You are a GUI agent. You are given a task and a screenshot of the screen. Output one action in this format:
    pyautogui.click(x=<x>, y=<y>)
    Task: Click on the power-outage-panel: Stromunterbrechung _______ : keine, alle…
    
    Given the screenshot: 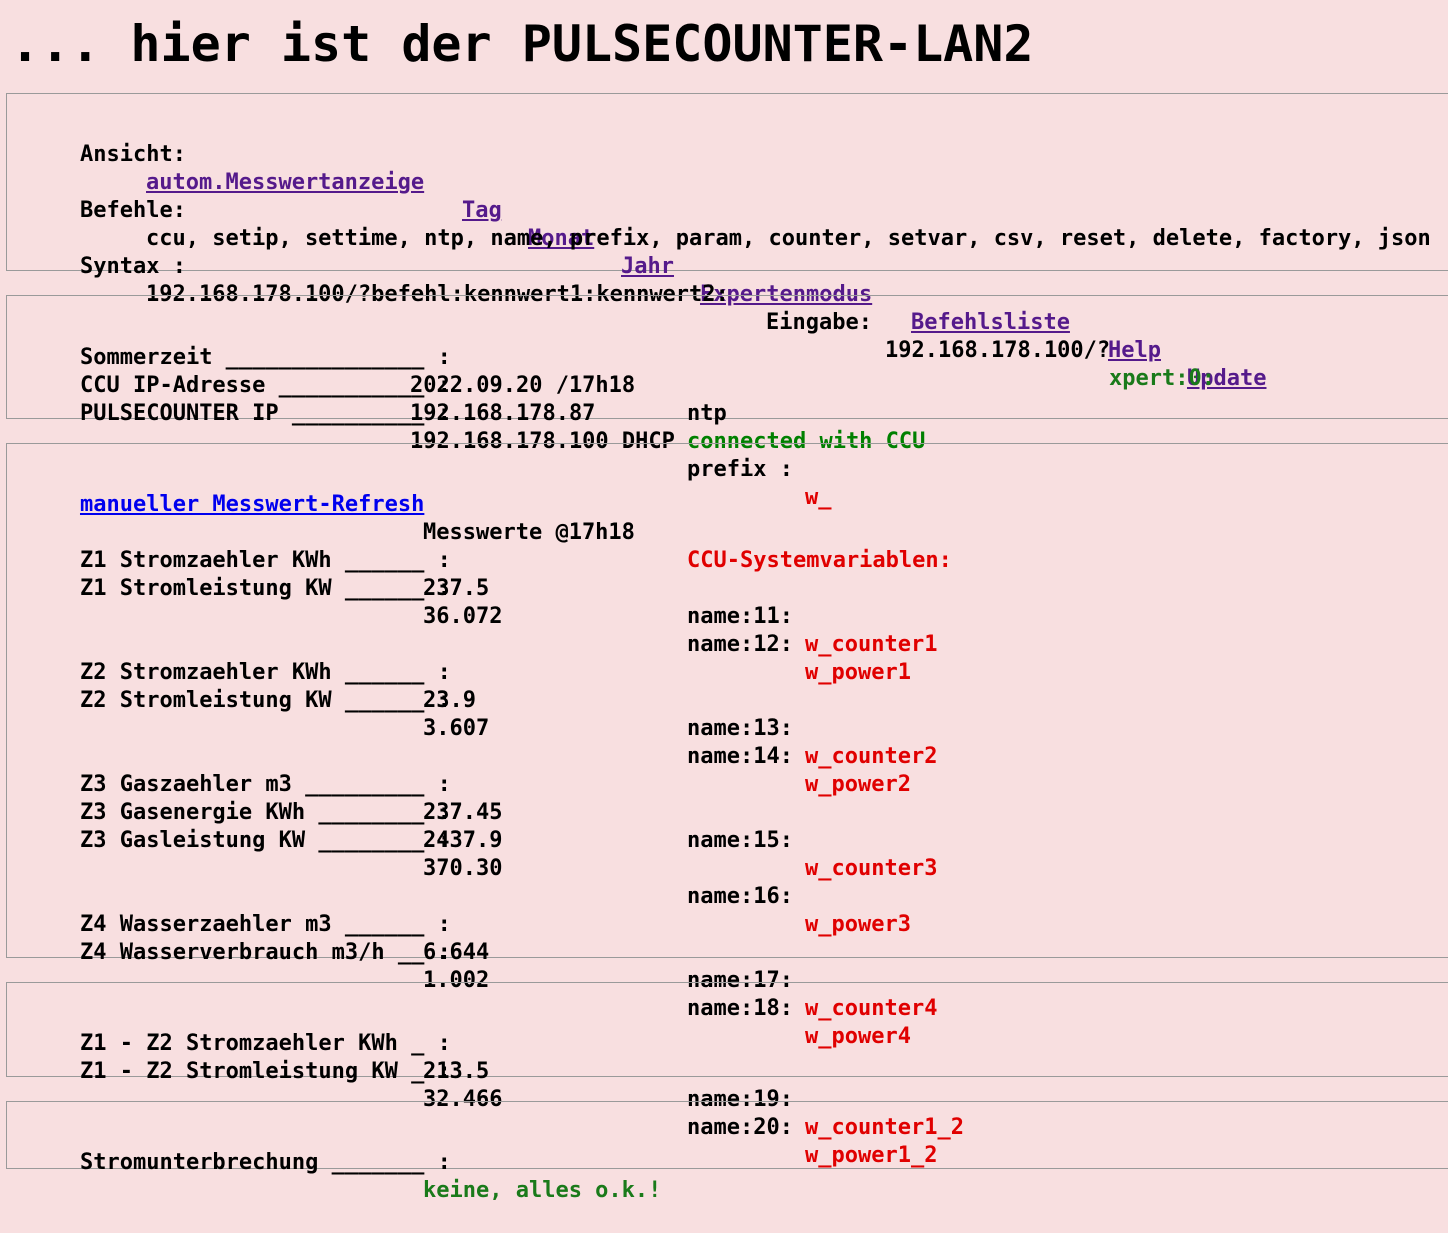 What is the action you would take?
    pyautogui.click(x=727, y=1152)
    